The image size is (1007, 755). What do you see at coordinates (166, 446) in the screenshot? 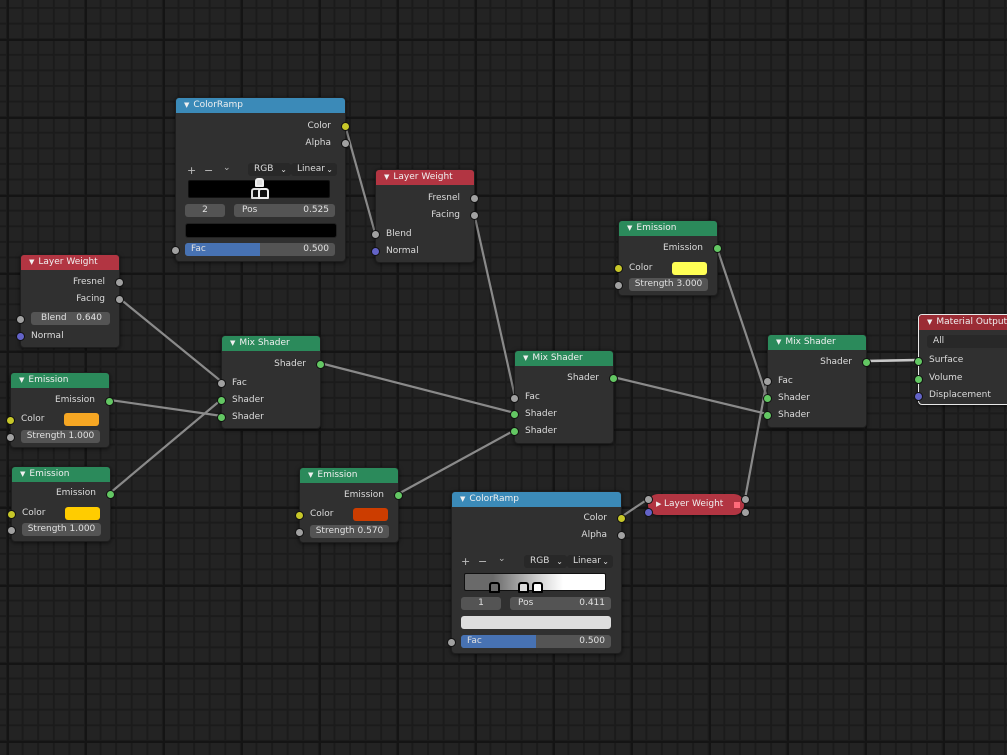
I see `link-emission-yellow-to-mixshader-left-shader1` at bounding box center [166, 446].